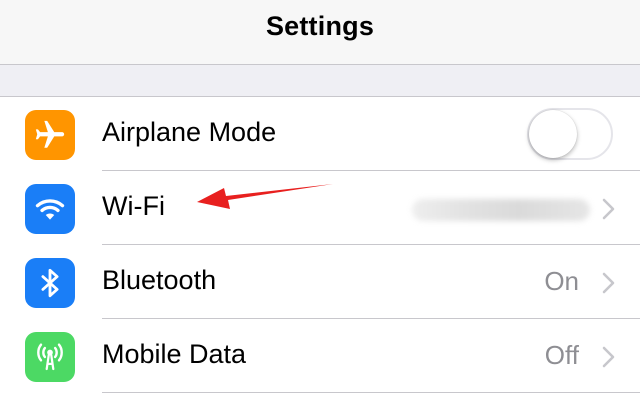  What do you see at coordinates (320, 26) in the screenshot?
I see `page-title: Settings` at bounding box center [320, 26].